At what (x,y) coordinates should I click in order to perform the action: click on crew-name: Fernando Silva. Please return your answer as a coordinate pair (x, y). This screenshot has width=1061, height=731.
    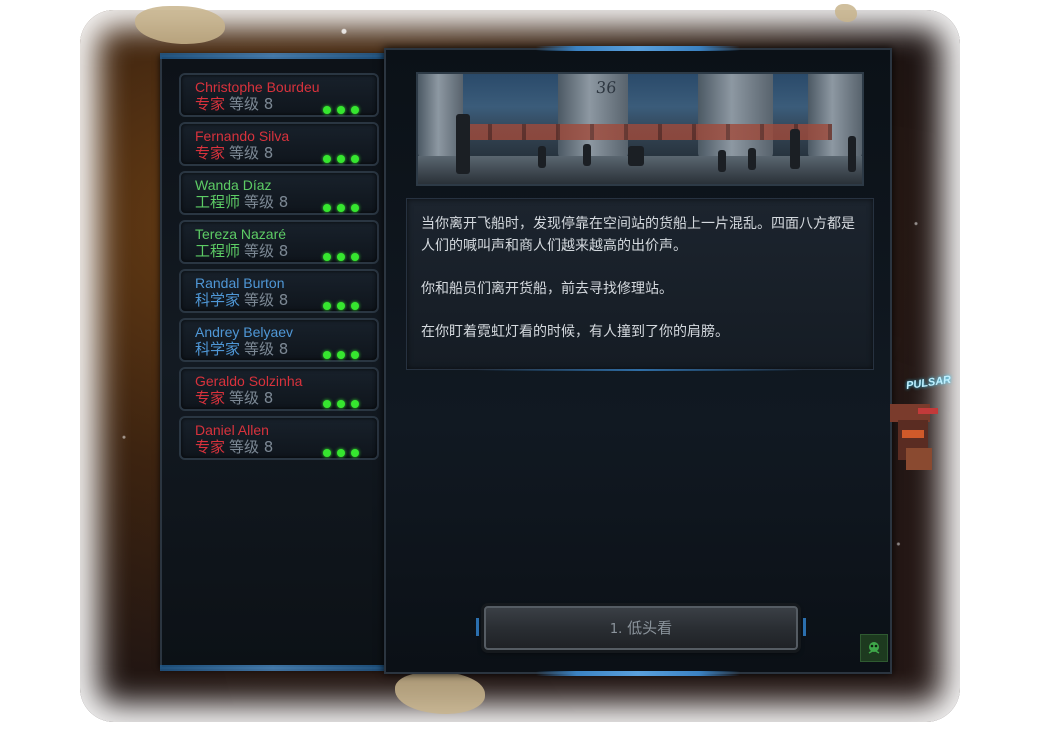
    Looking at the image, I should click on (242, 136).